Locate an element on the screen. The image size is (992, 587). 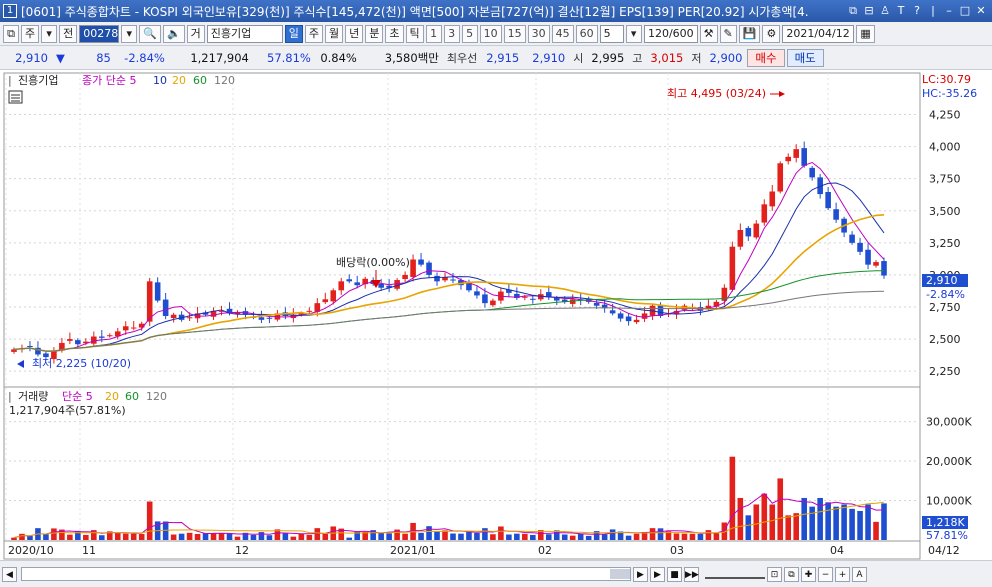
period-month: 월 is located at coordinates (334, 33).